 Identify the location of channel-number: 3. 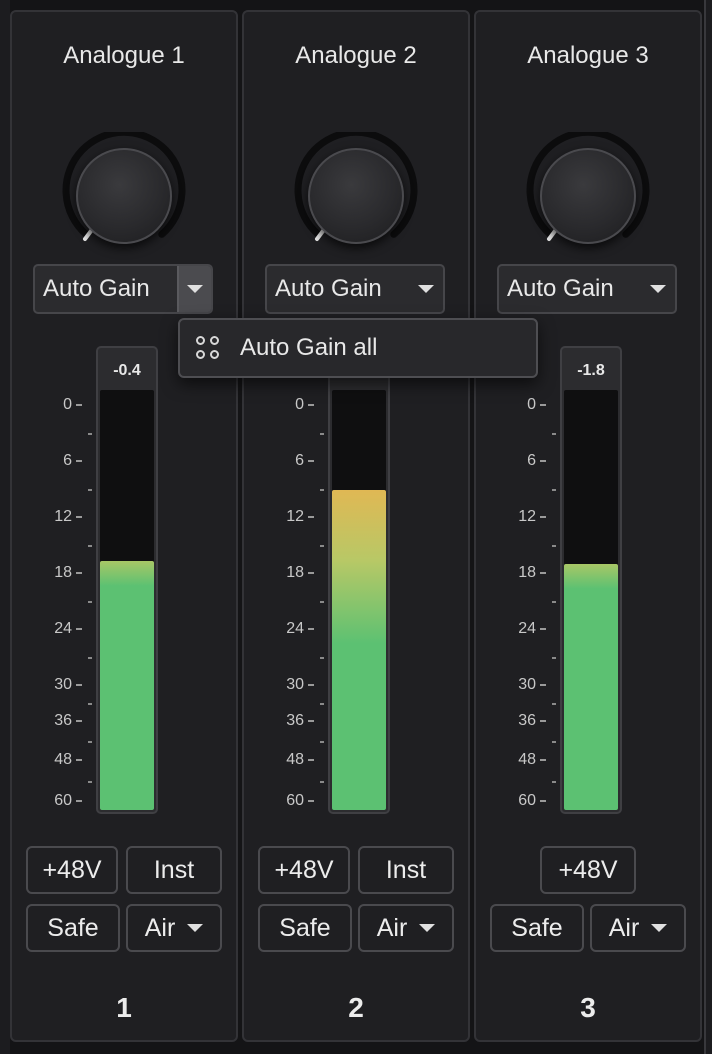
(588, 1007).